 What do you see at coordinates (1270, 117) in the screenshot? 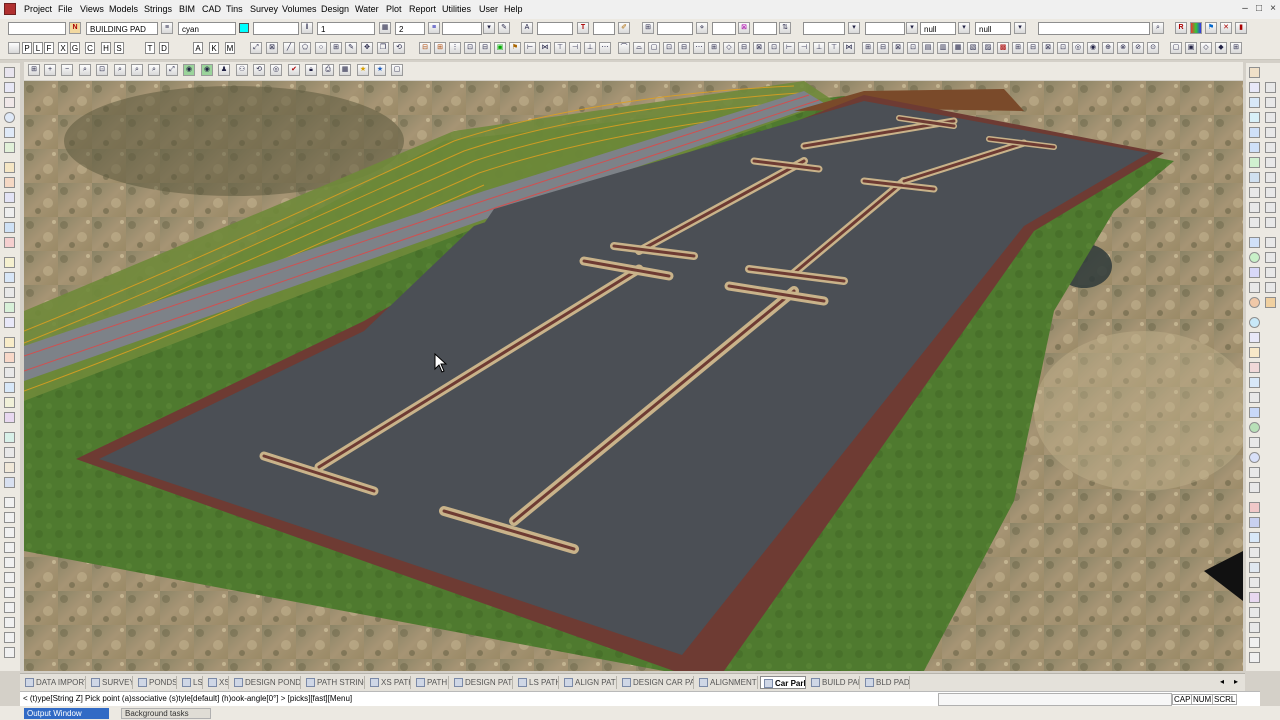
I see `right-tool-b3-icon` at bounding box center [1270, 117].